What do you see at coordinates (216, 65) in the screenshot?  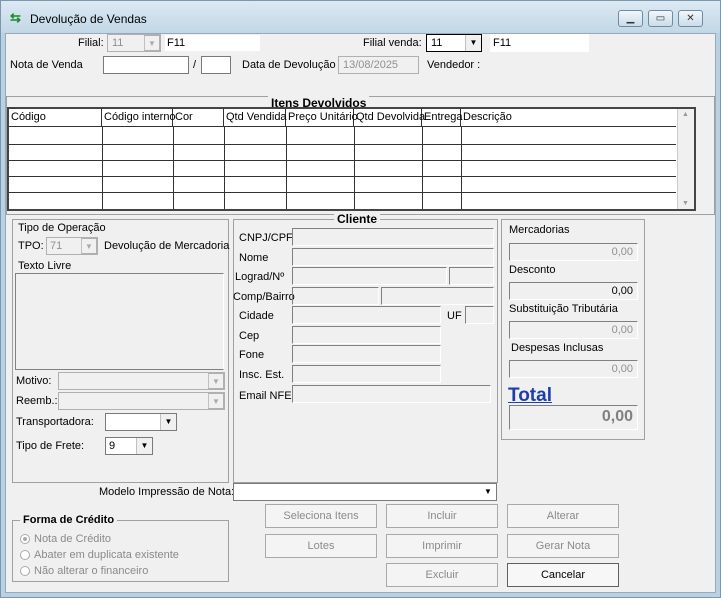 I see `serie-input` at bounding box center [216, 65].